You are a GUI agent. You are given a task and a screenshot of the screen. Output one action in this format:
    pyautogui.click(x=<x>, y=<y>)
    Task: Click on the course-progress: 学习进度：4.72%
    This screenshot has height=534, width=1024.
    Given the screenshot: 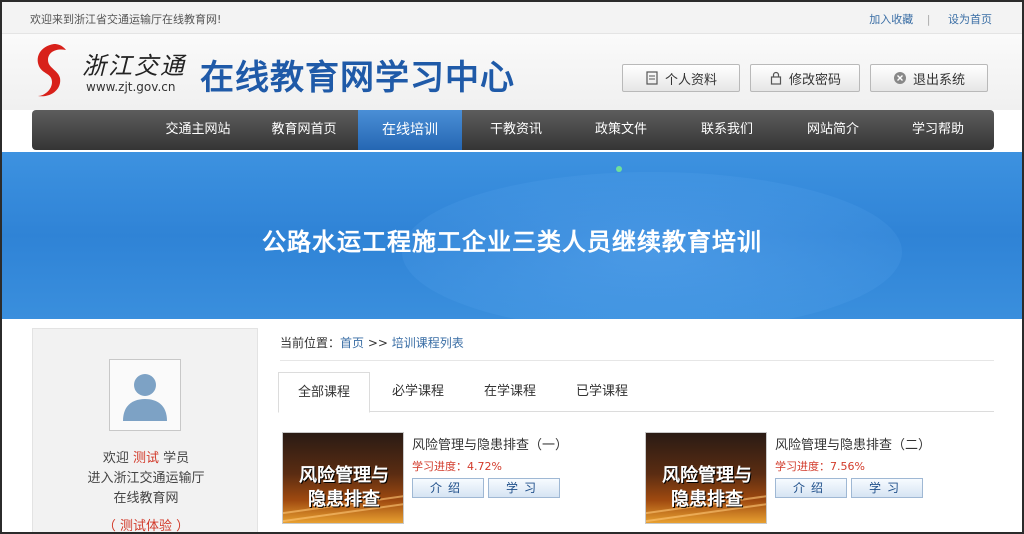 What is the action you would take?
    pyautogui.click(x=457, y=466)
    